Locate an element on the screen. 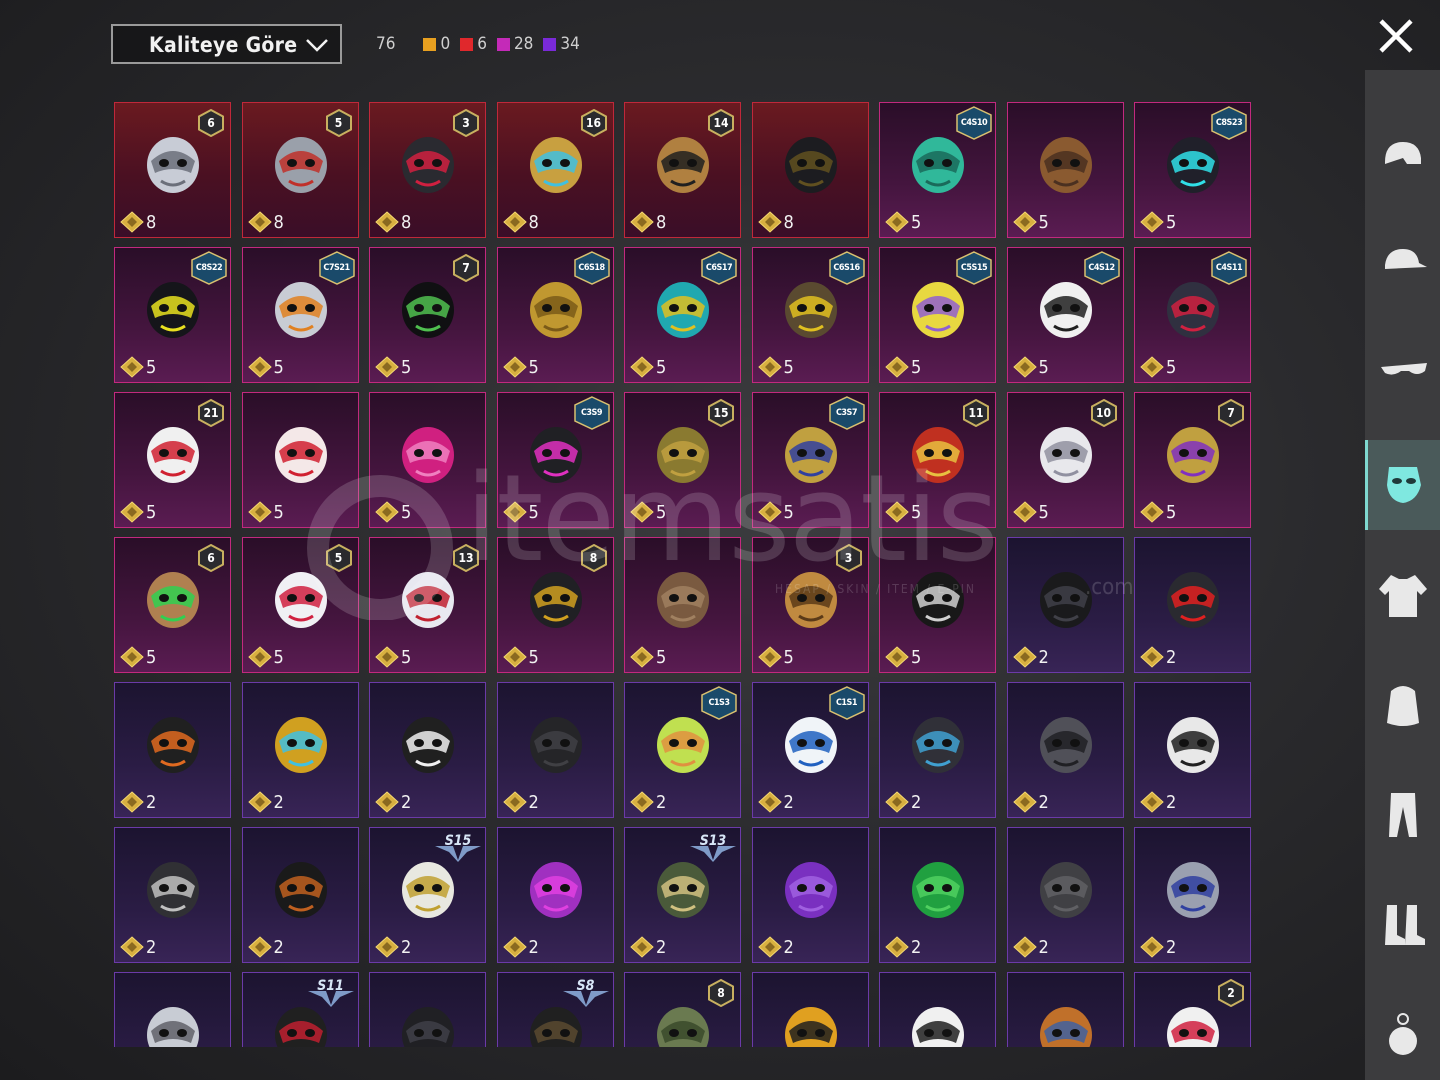 This screenshot has height=1080, width=1440. item-card: C1S1 2 is located at coordinates (810, 750).